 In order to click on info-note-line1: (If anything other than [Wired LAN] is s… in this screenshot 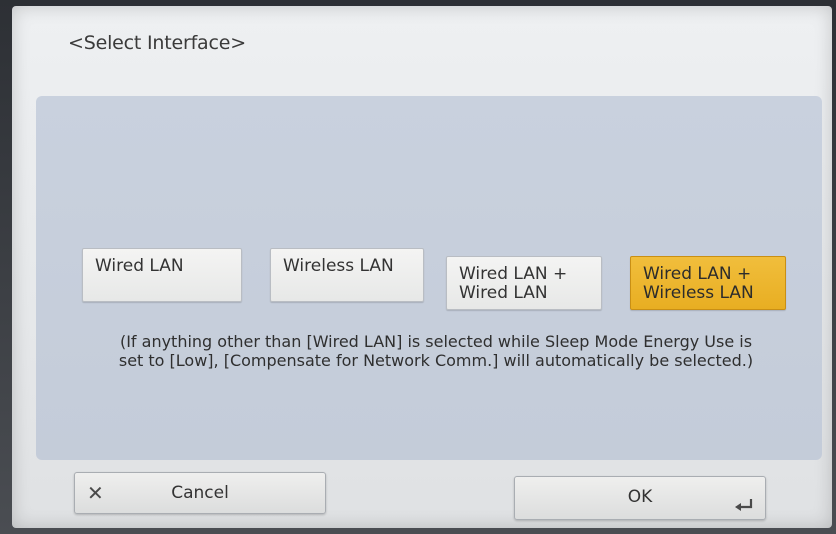, I will do `click(436, 341)`.